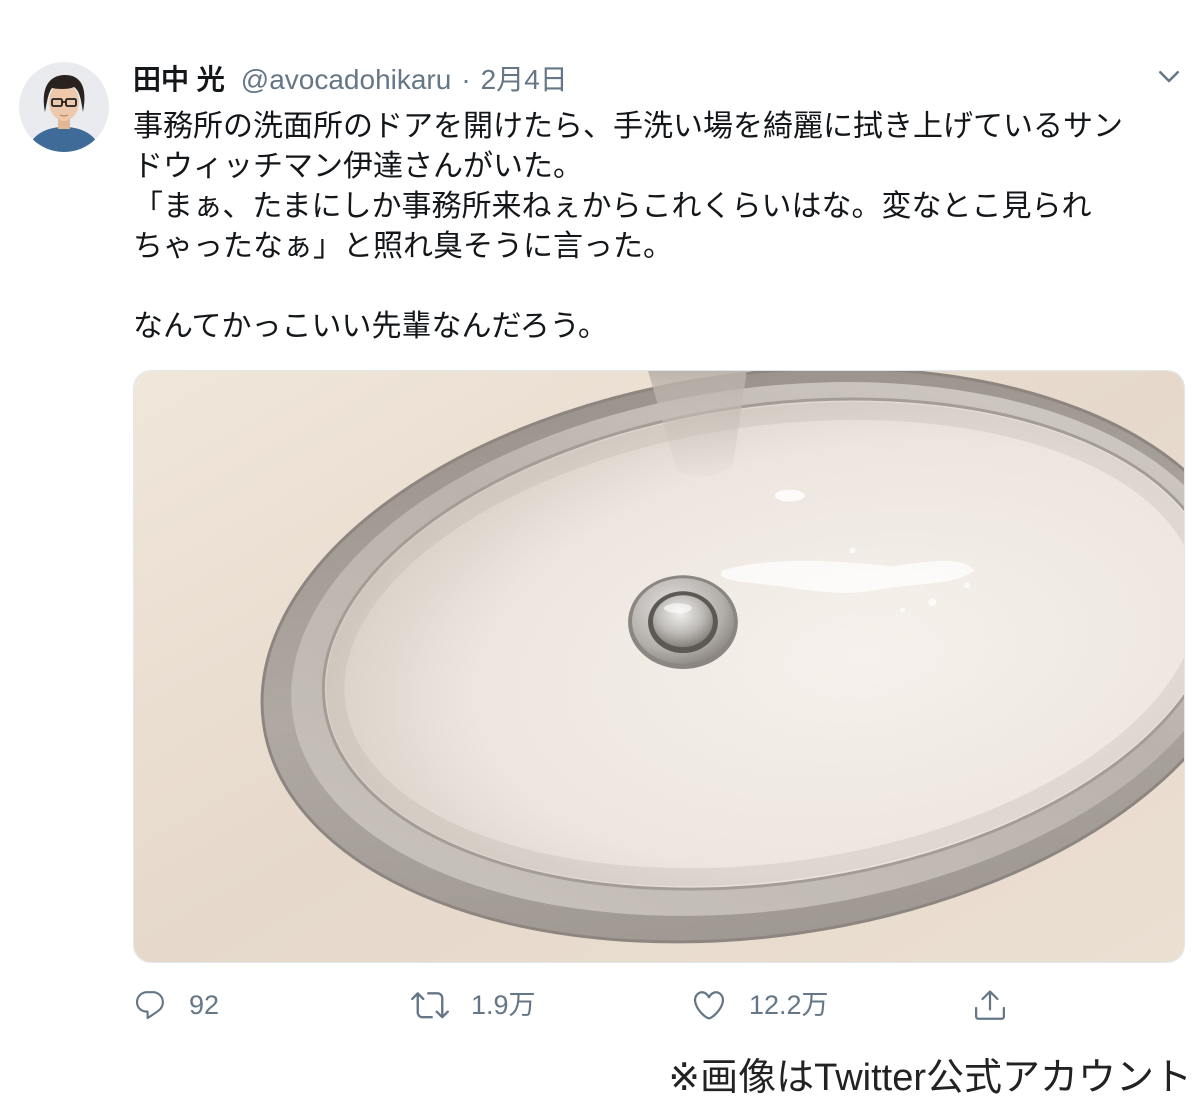 This screenshot has height=1104, width=1200. I want to click on tweet-text-line: ちゃったなぁ」と照れ臭そうに言った。, so click(403, 246).